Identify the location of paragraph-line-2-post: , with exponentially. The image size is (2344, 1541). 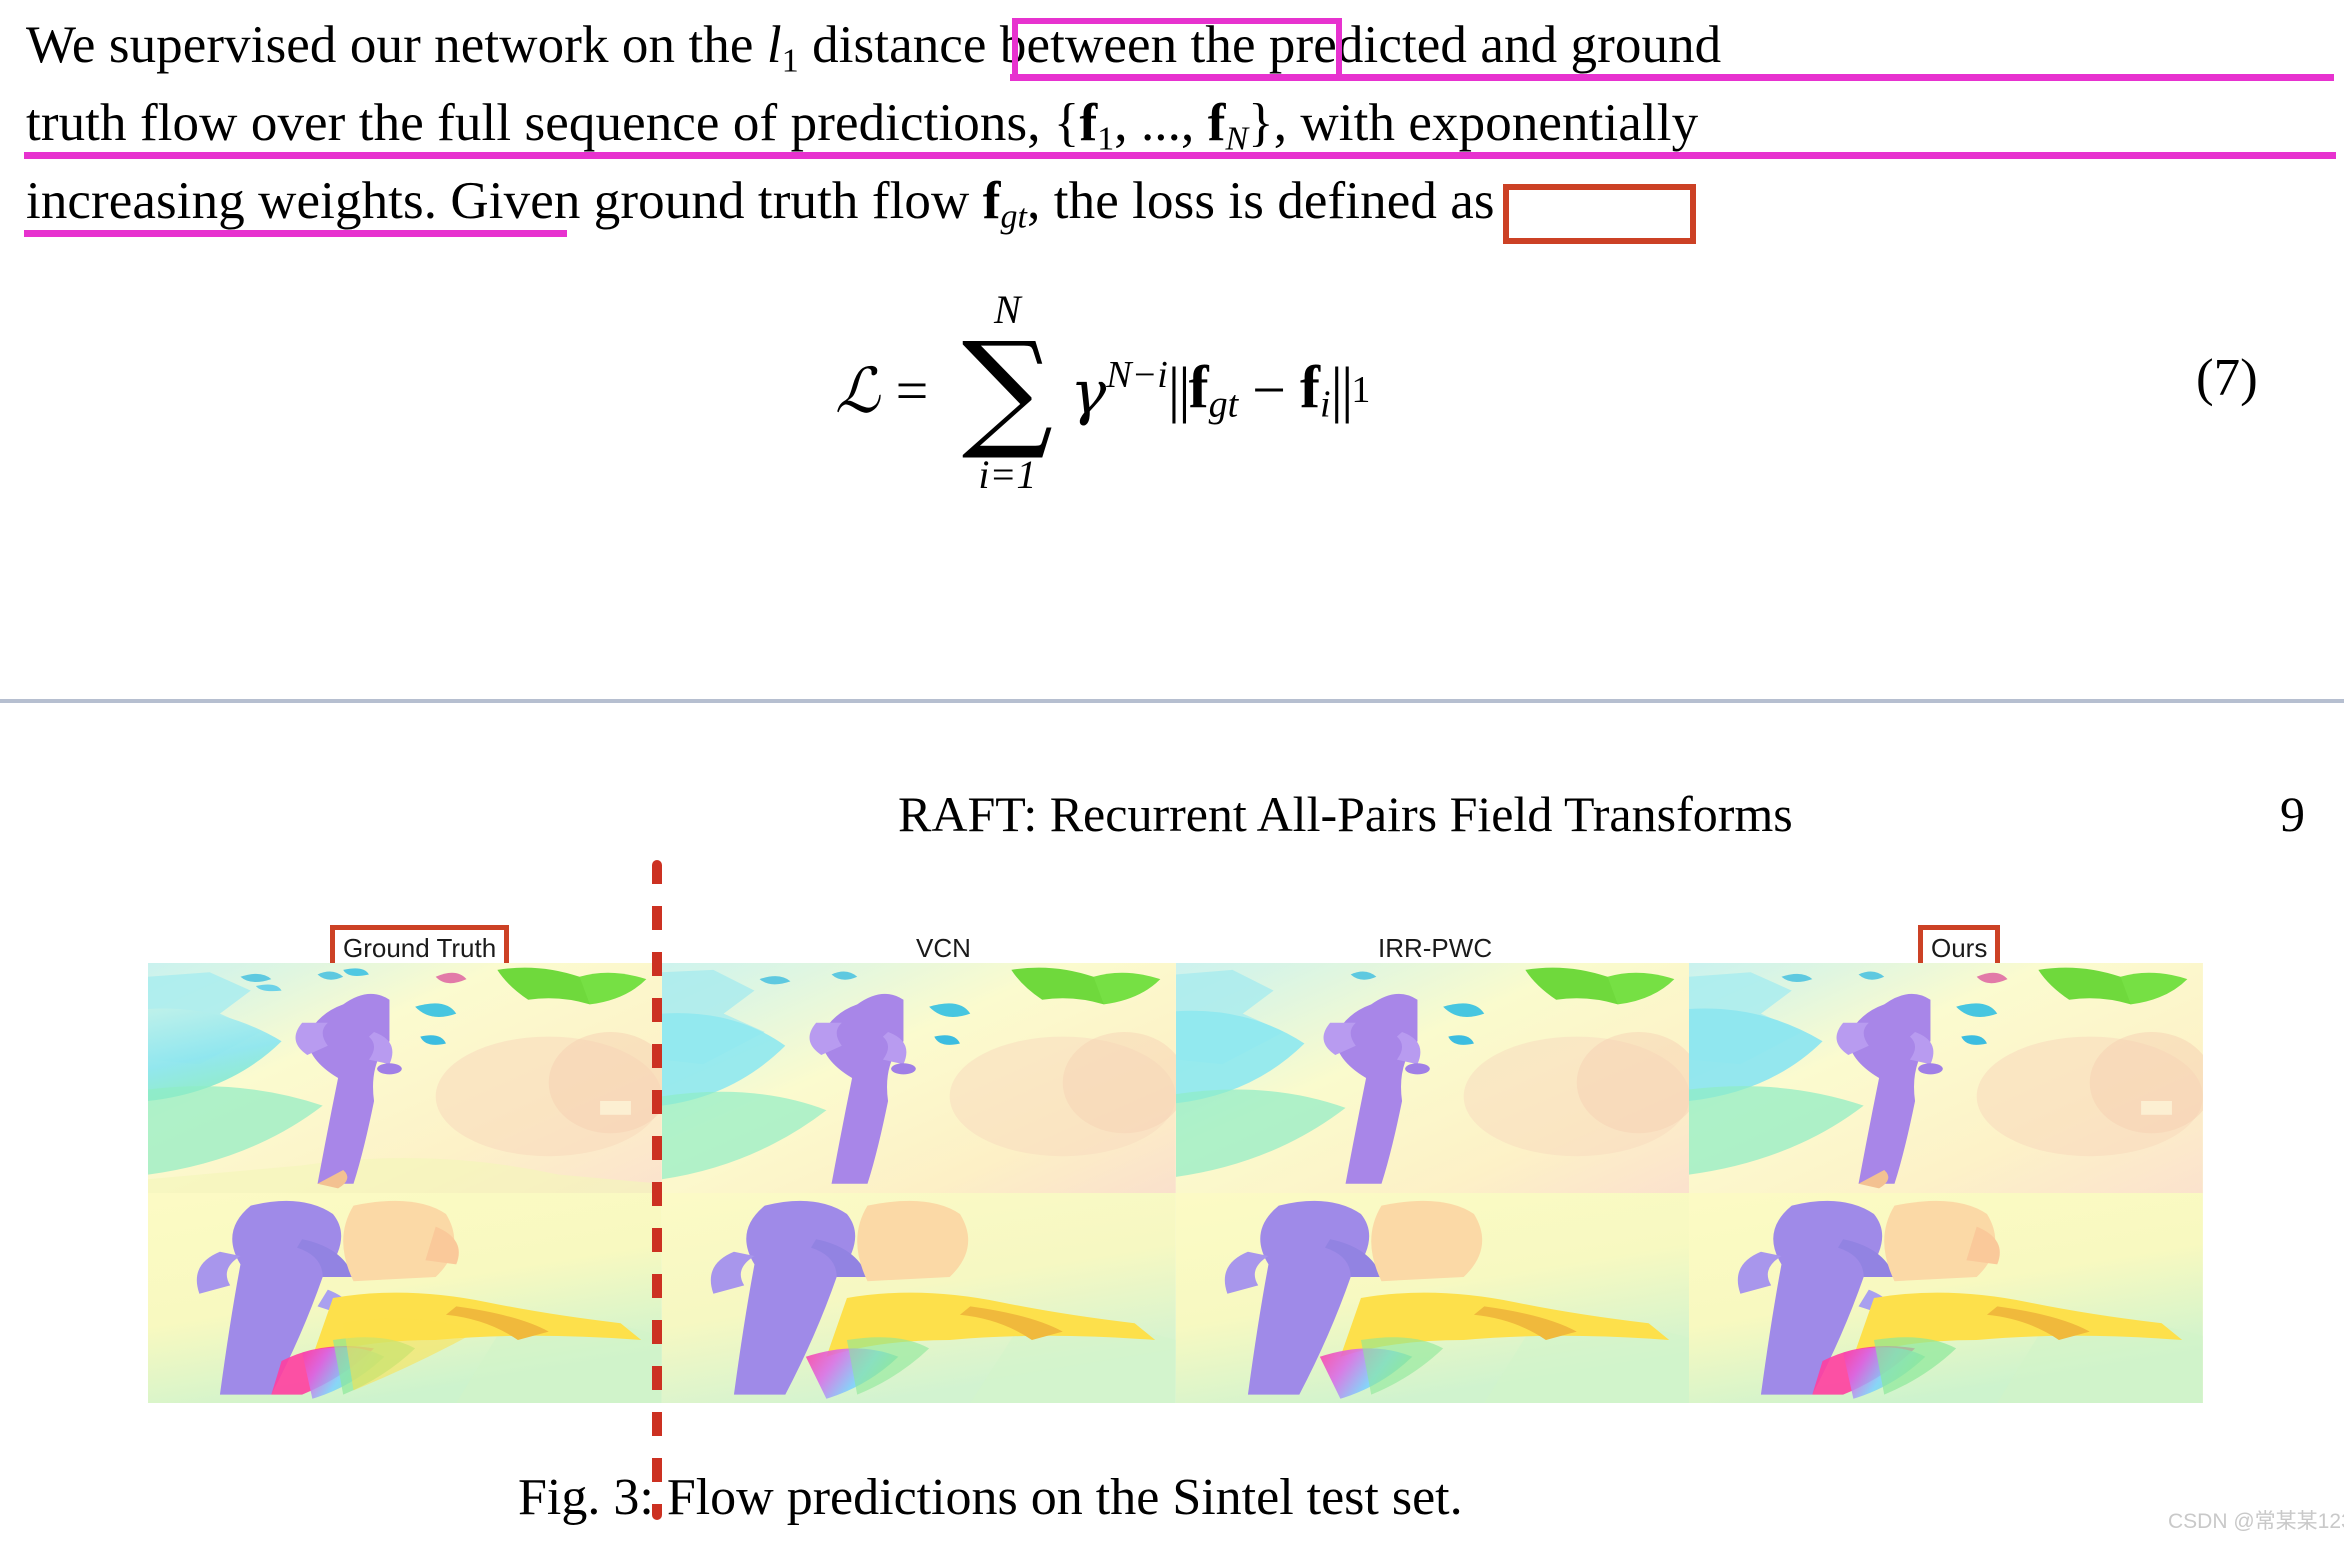
(1486, 123).